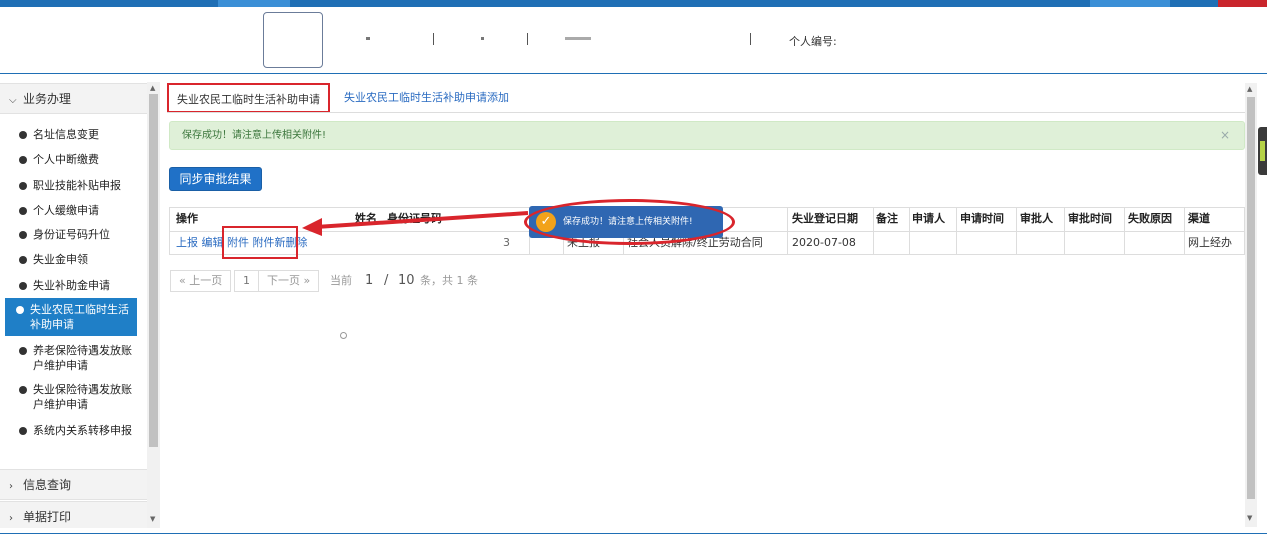 This screenshot has width=1267, height=537. I want to click on annotation-arrow, so click(415, 223).